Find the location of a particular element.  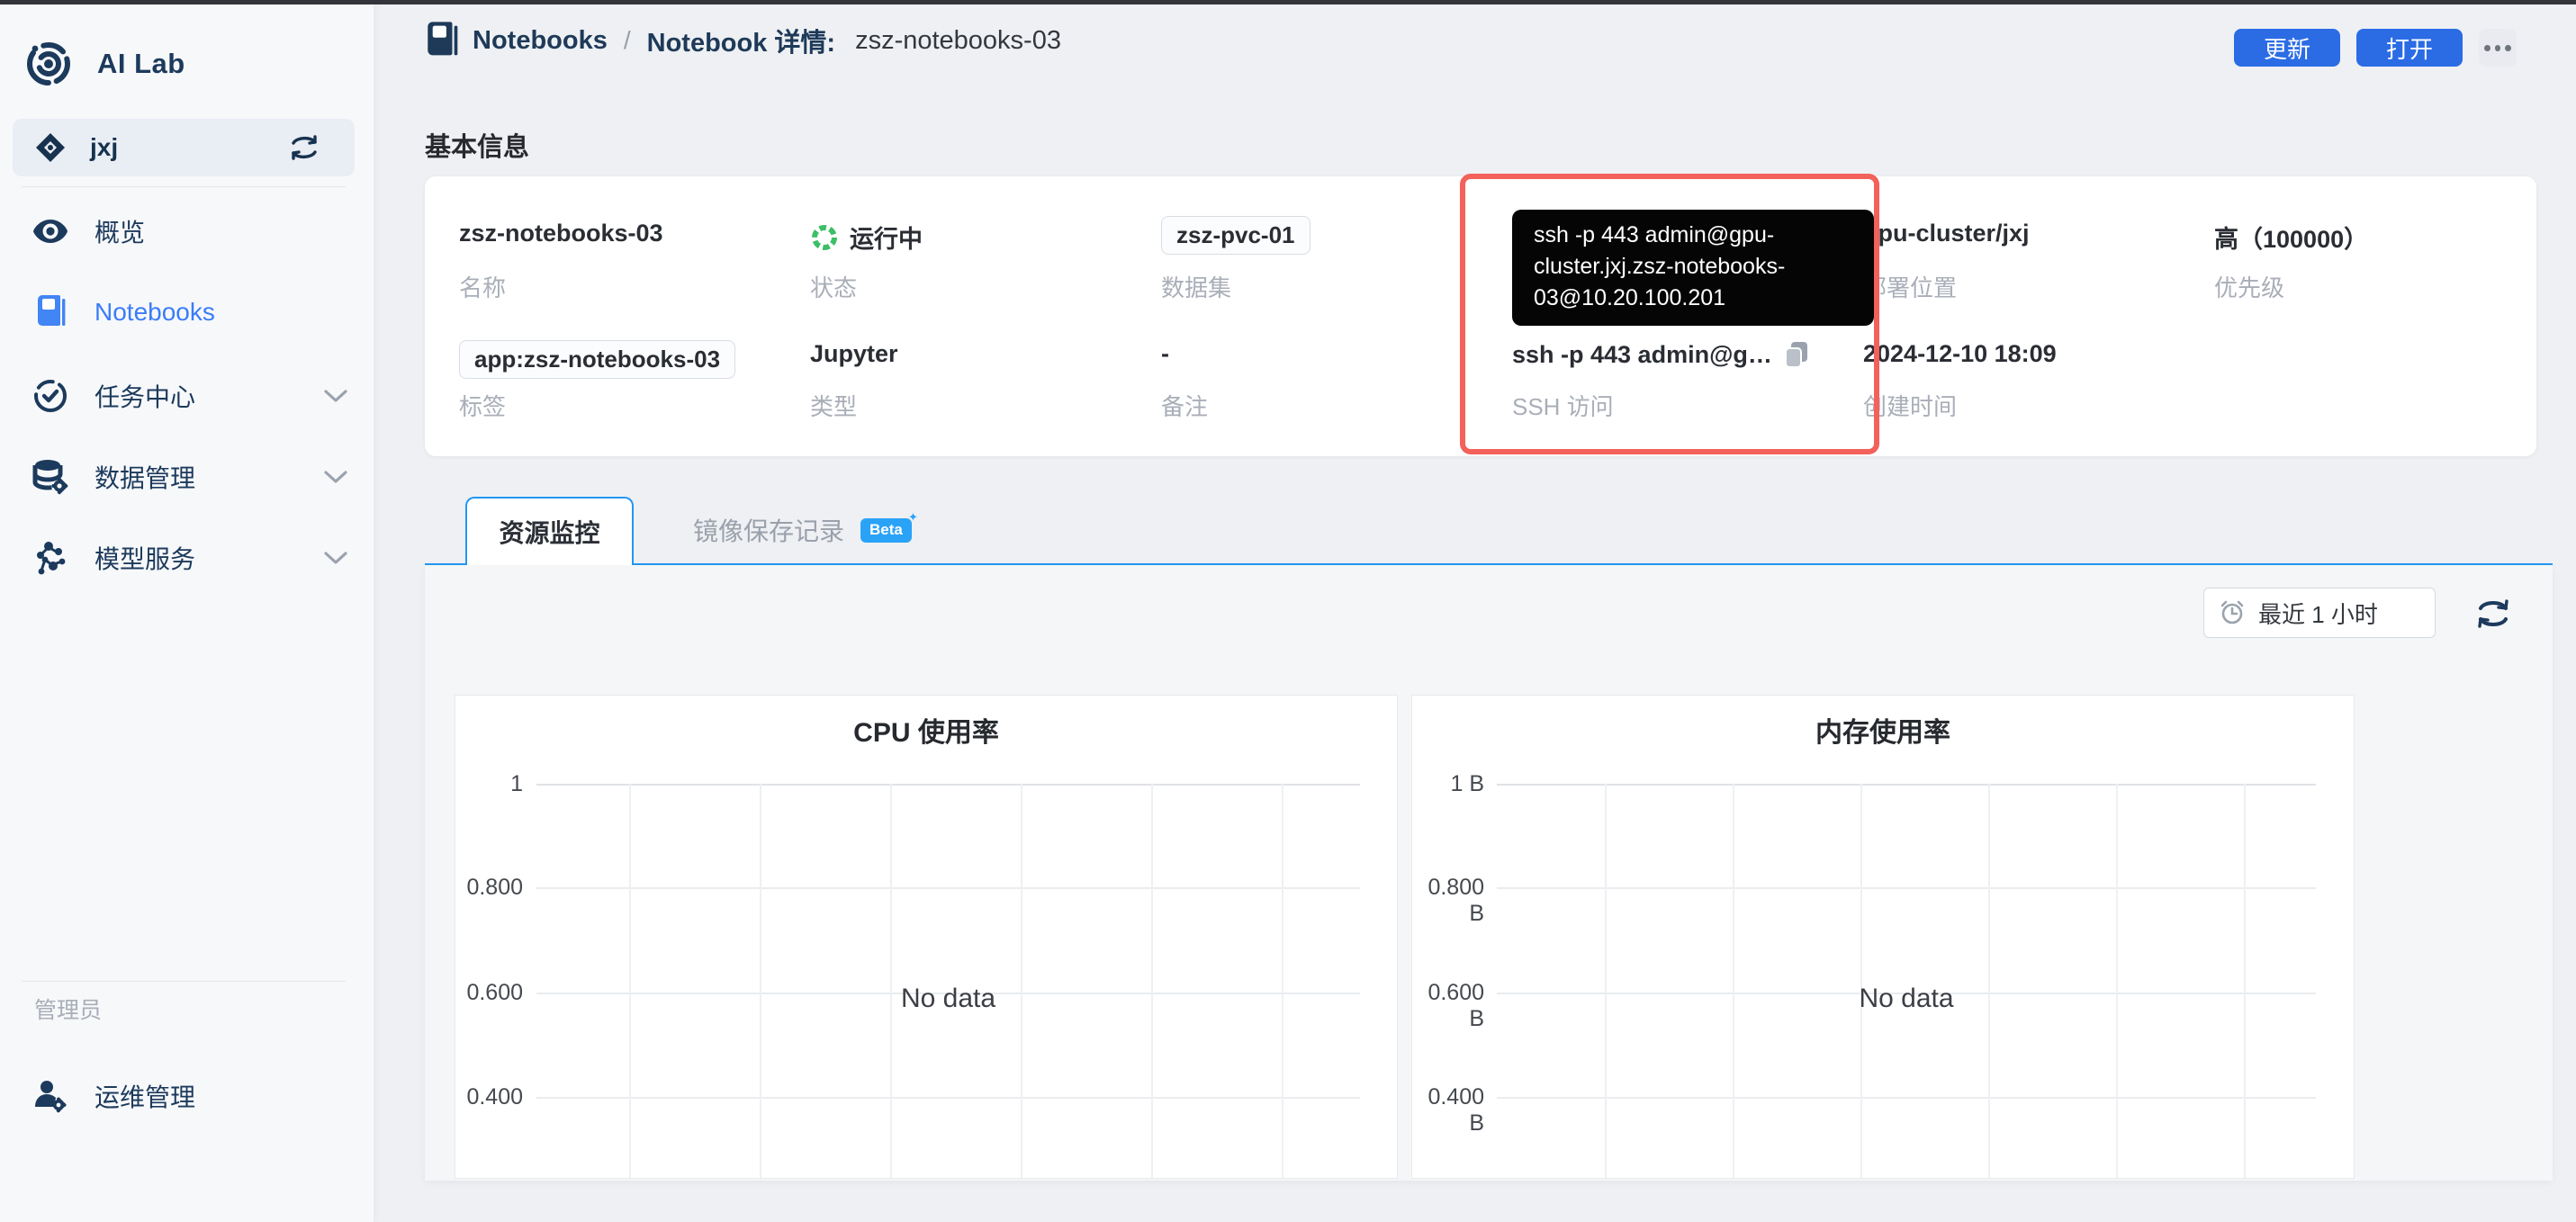

app-logo-icon is located at coordinates (48, 63).